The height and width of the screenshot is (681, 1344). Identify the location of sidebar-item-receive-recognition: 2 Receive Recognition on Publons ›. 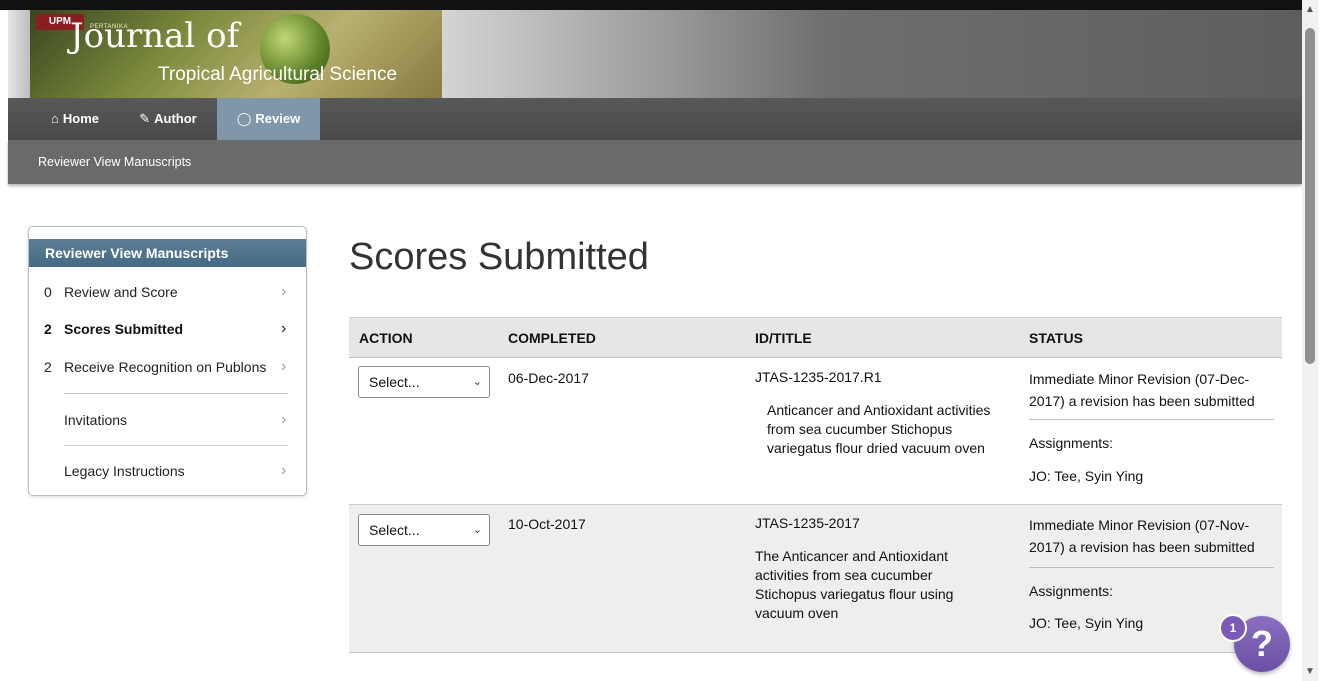
(167, 367).